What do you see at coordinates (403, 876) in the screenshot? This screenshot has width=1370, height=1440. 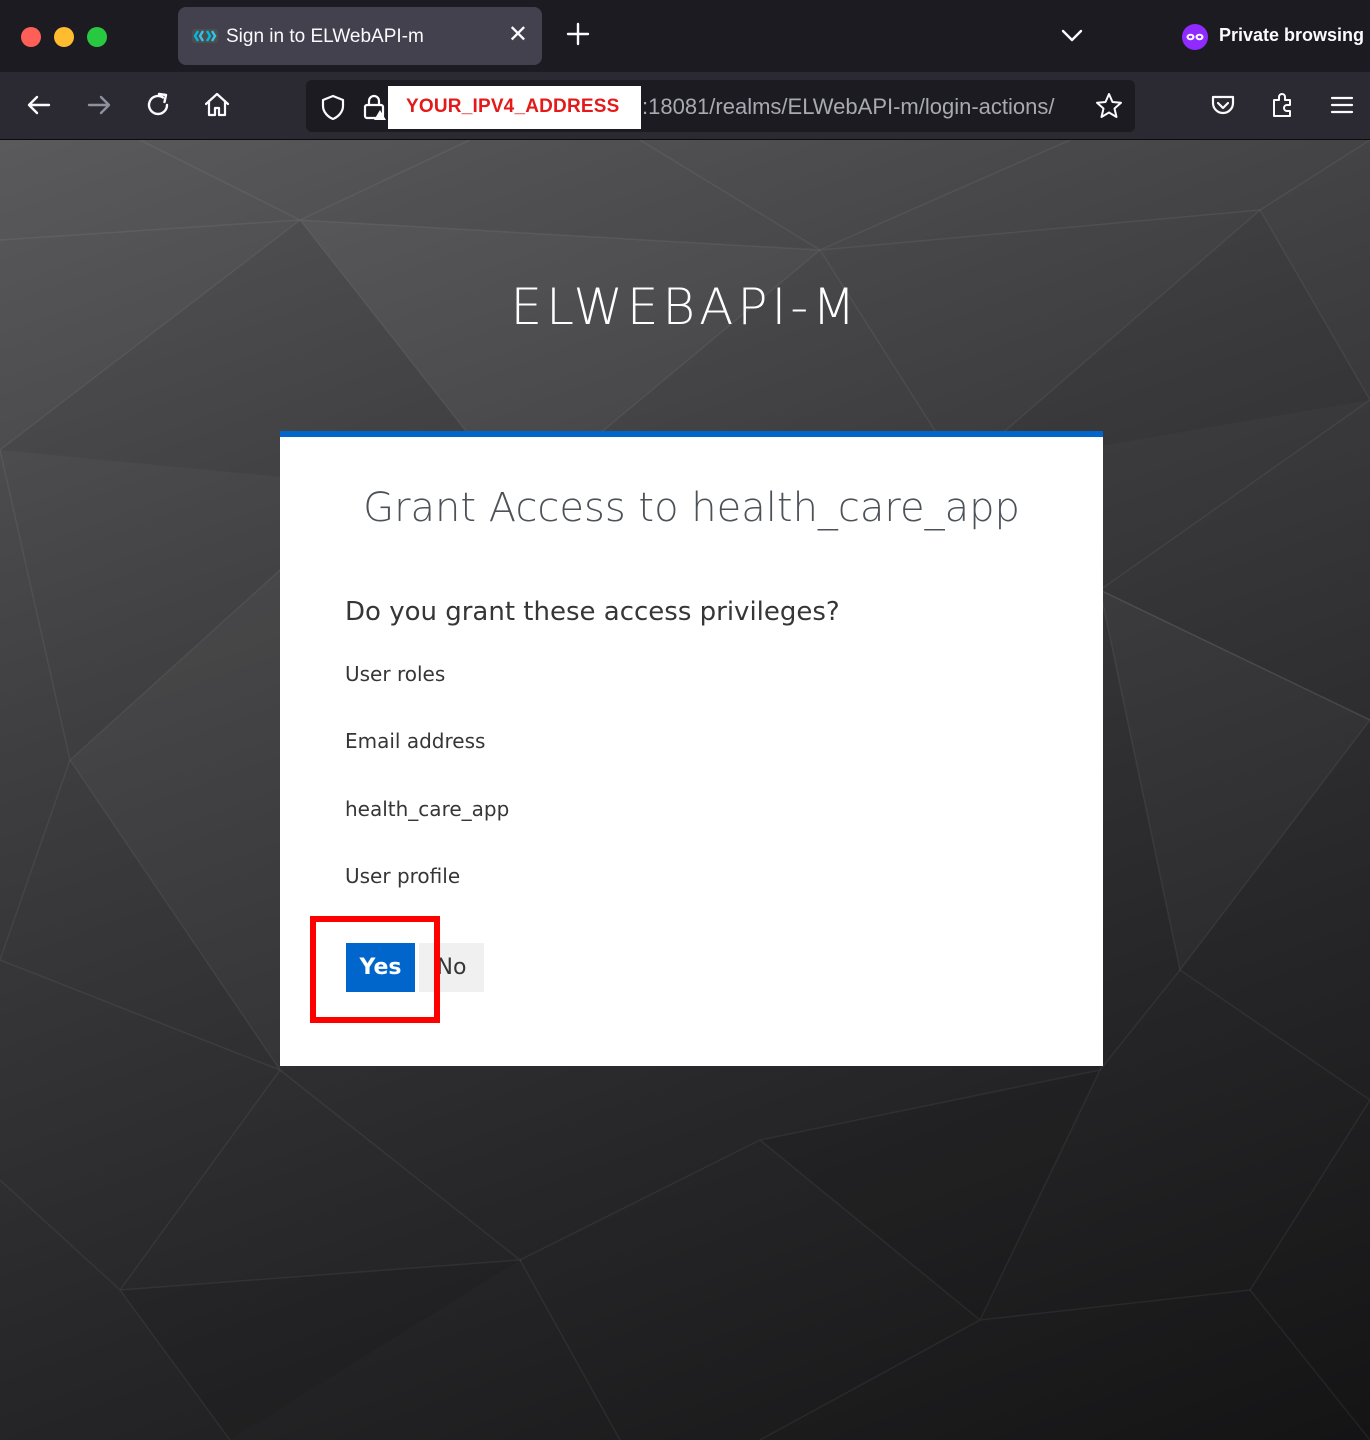 I see `permission-item: User profile` at bounding box center [403, 876].